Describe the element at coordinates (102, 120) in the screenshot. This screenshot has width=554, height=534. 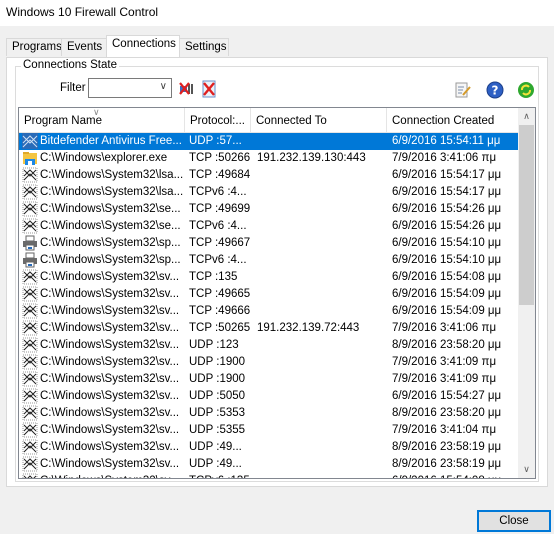
I see `column-program-name: ∨ Program Name` at that location.